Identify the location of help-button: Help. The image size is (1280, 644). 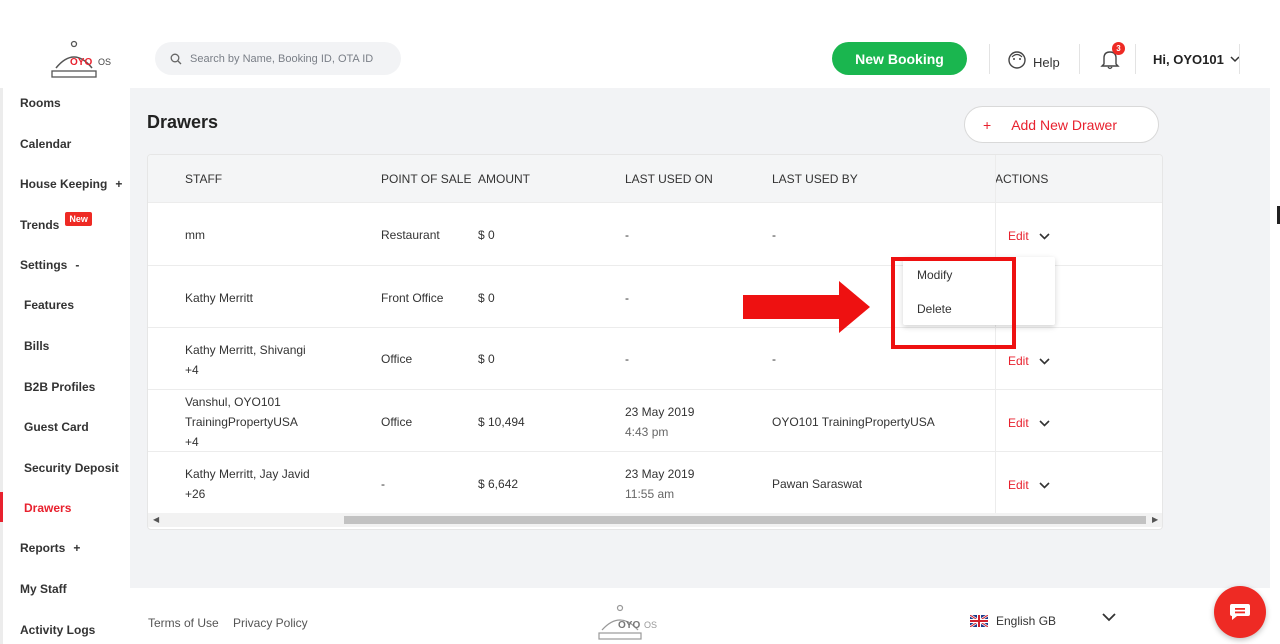
(1033, 60).